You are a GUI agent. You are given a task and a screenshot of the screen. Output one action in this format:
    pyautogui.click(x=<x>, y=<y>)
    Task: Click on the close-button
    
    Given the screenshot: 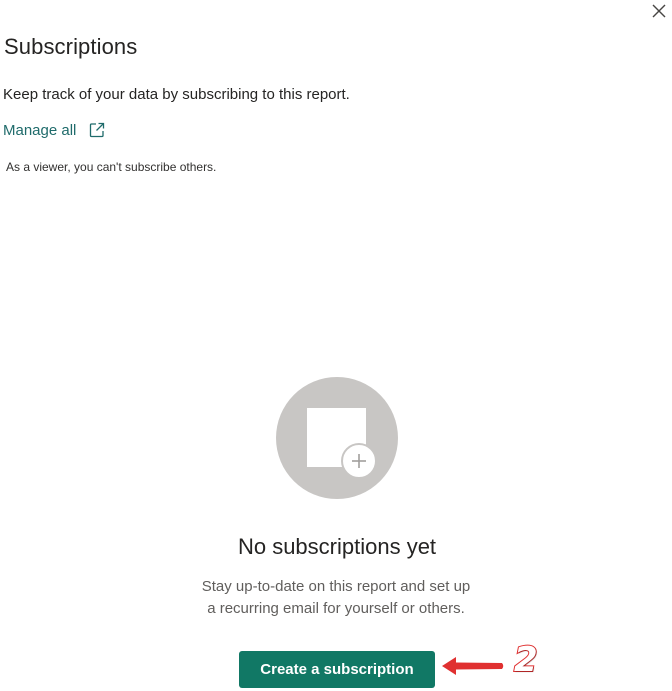 What is the action you would take?
    pyautogui.click(x=659, y=11)
    